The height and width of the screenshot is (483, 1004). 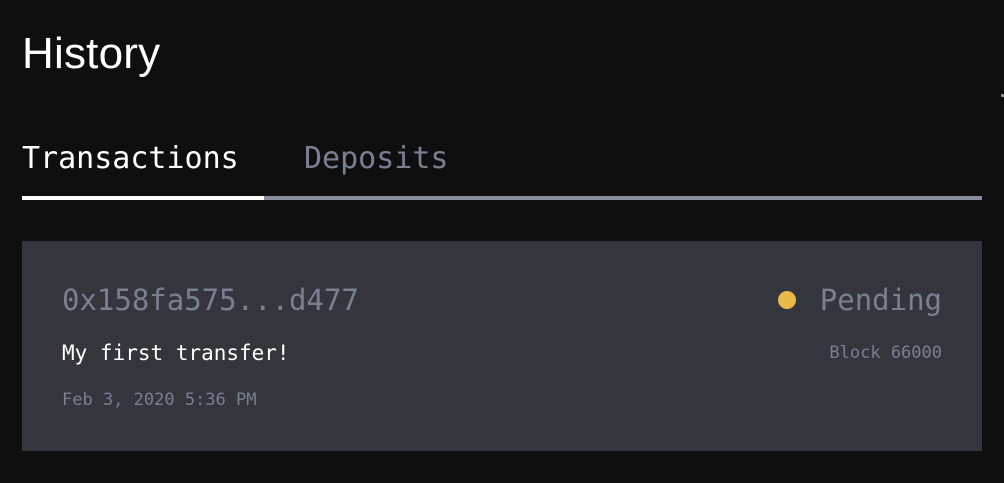 I want to click on history-tabs: Transactions Deposits, so click(x=502, y=170).